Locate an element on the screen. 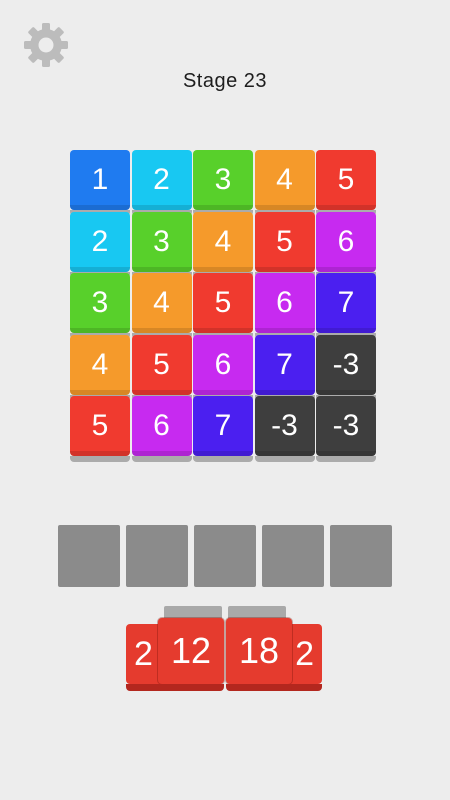  combo-front-tile: 12 is located at coordinates (191, 654).